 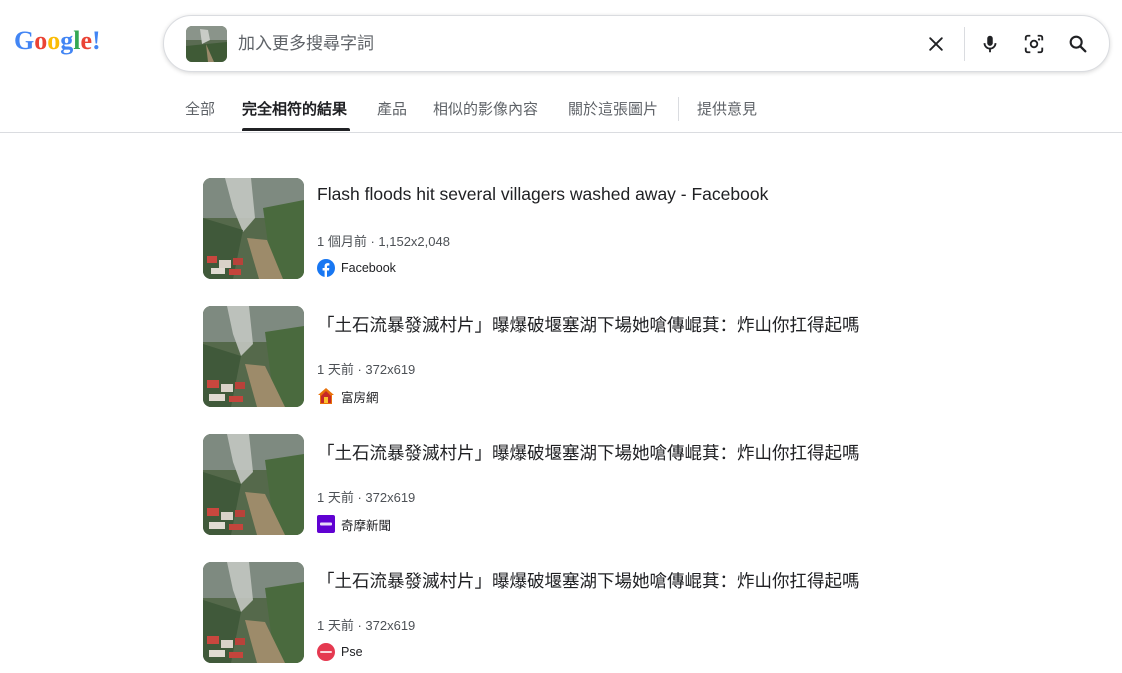 I want to click on facebook-icon, so click(x=326, y=268).